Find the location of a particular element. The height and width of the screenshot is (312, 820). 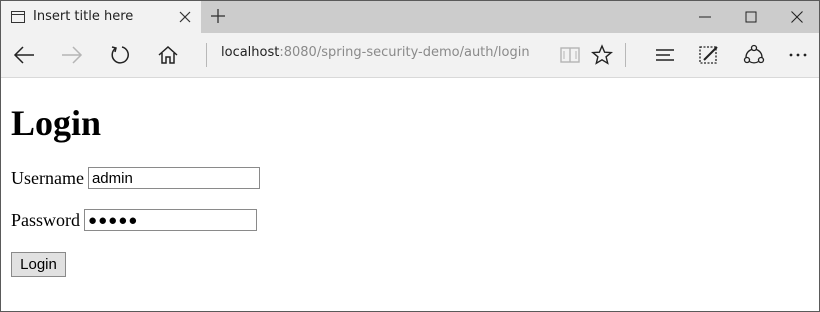

maximize-icon is located at coordinates (751, 17).